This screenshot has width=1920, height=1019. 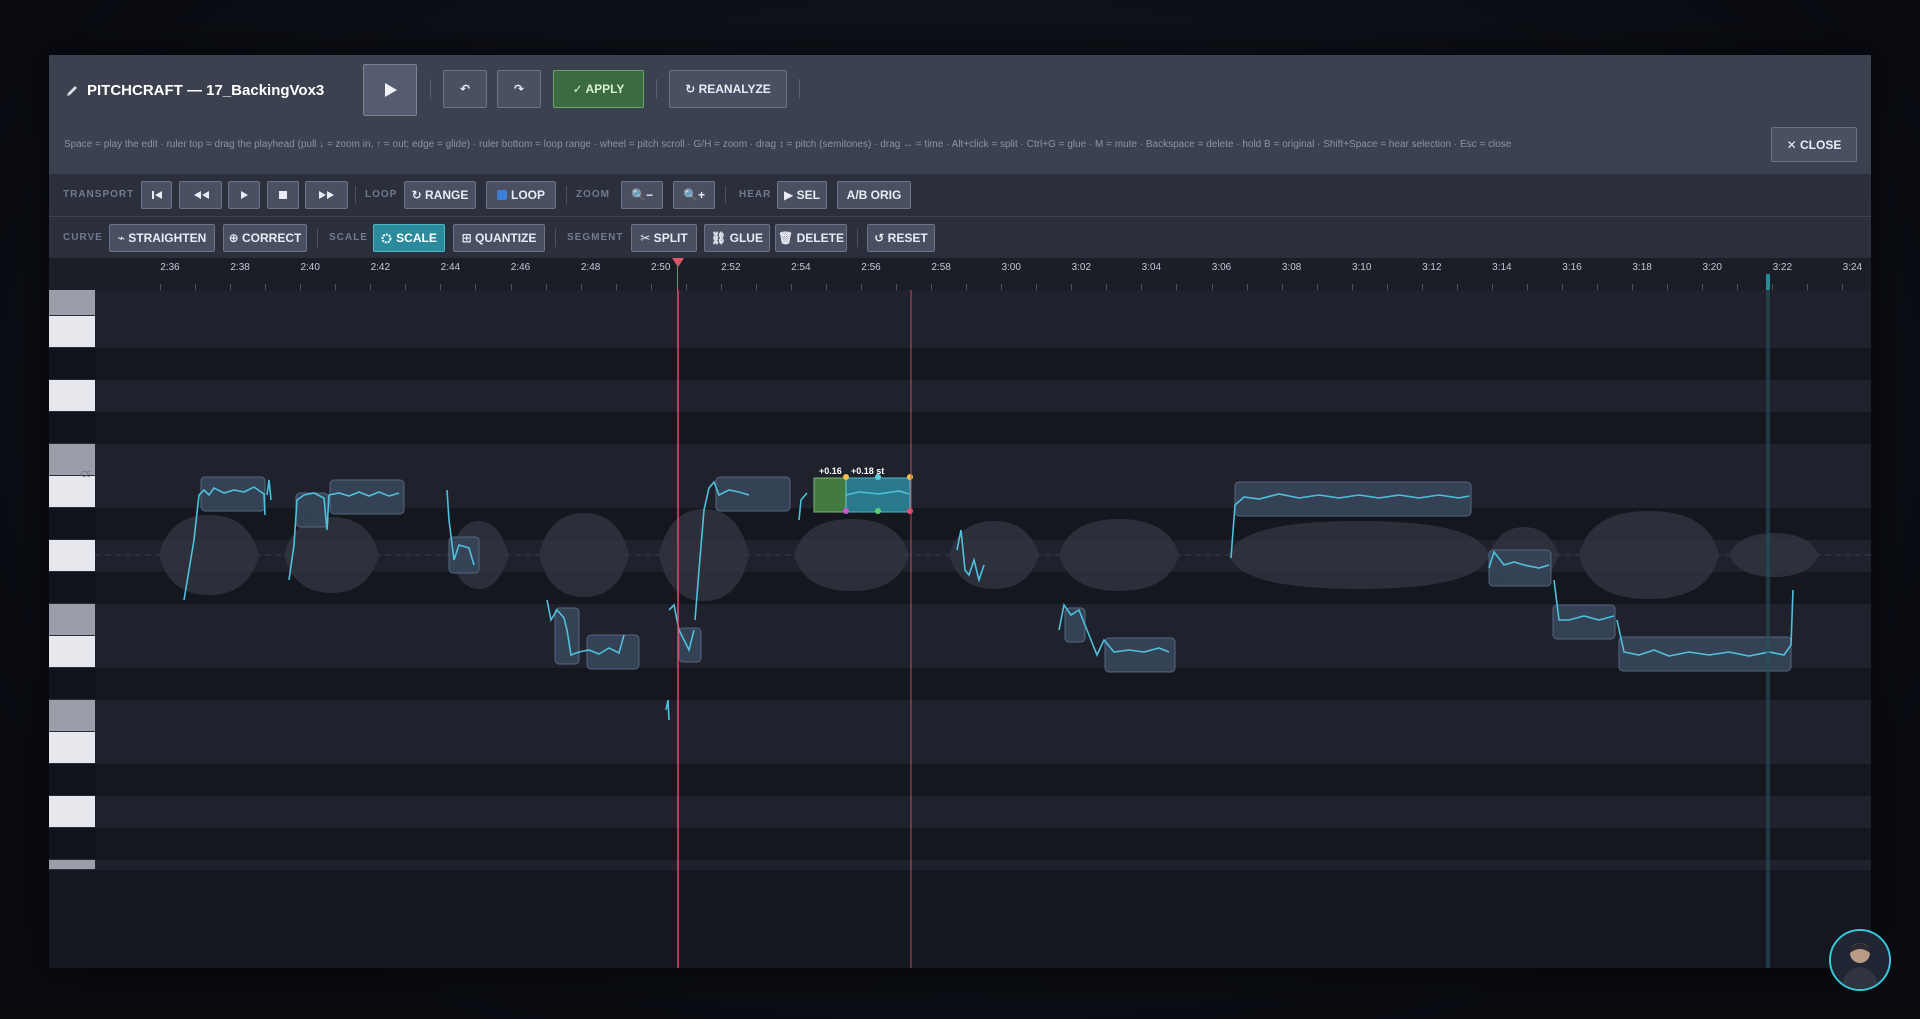 What do you see at coordinates (465, 89) in the screenshot?
I see `undo-button: ↶` at bounding box center [465, 89].